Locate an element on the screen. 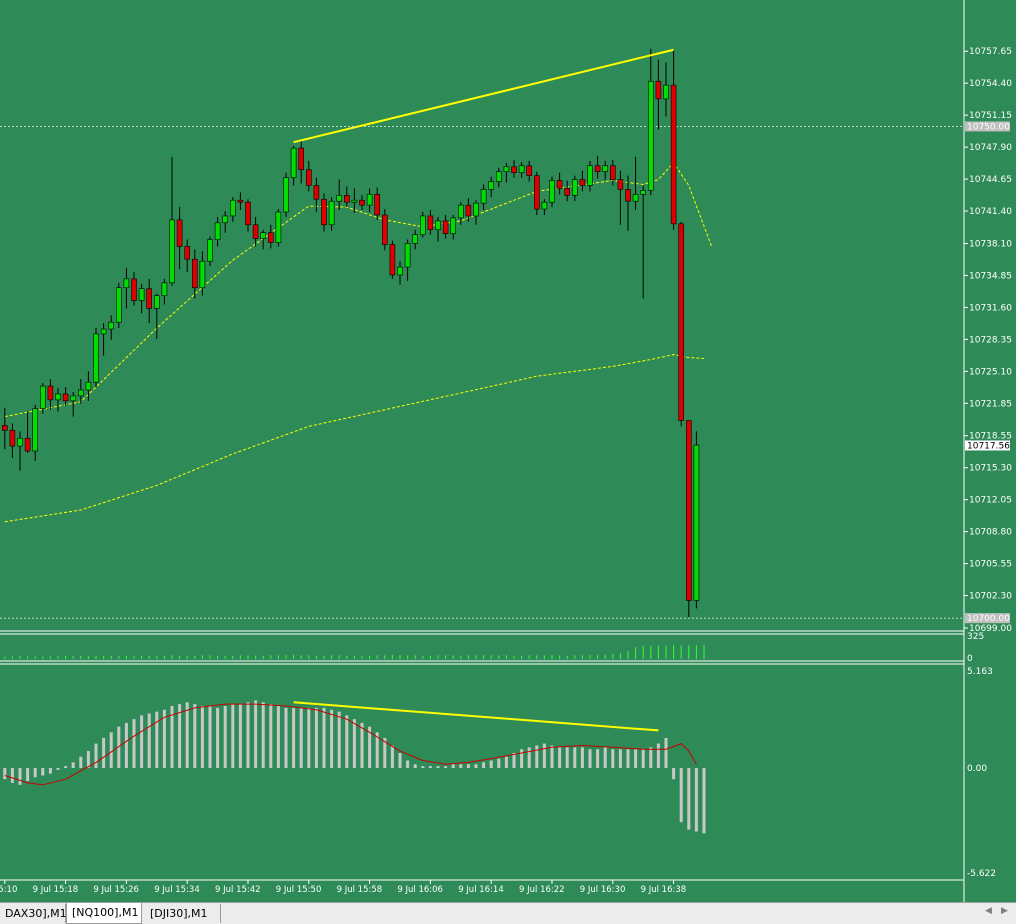 This screenshot has height=924, width=1016. price-tick-label: 10747.90 is located at coordinates (990, 148).